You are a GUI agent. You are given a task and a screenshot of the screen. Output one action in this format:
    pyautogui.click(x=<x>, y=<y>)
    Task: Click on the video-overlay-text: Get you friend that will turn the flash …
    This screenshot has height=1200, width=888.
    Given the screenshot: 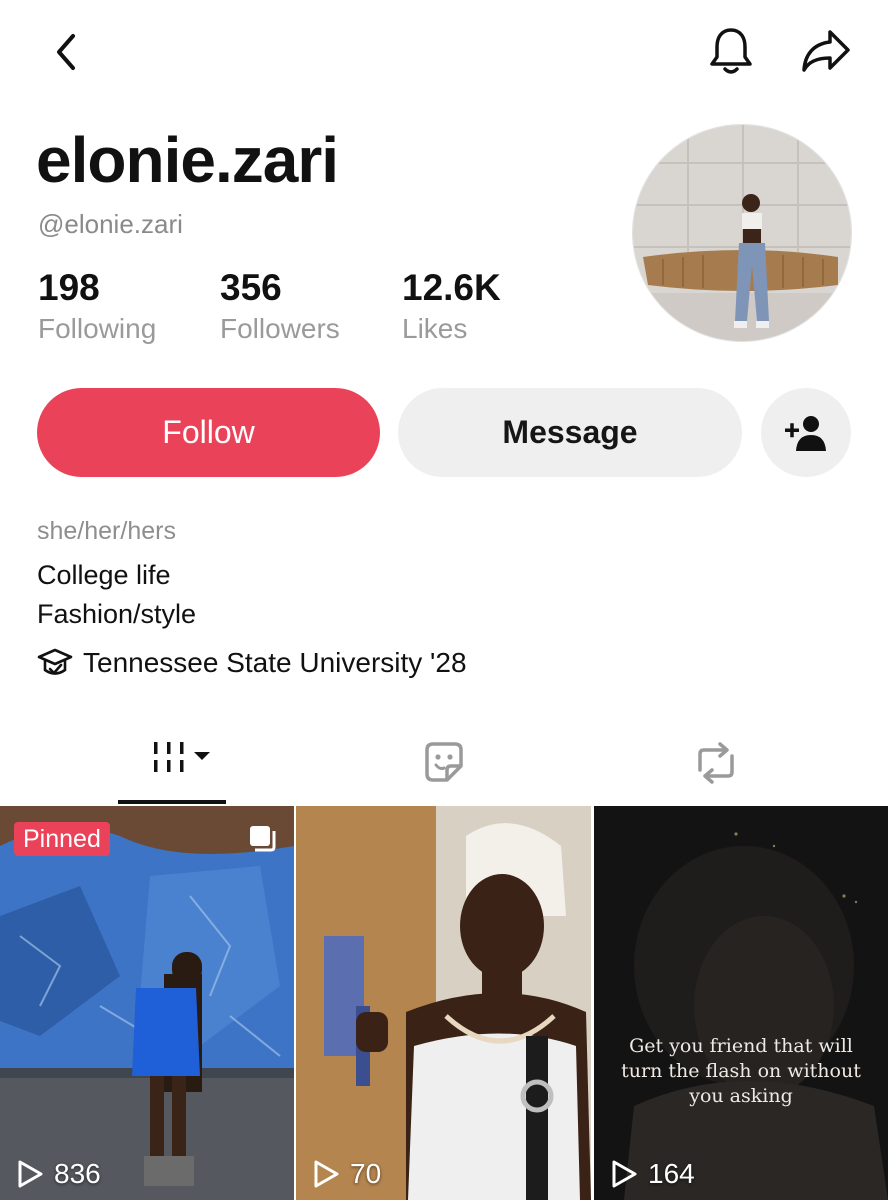 What is the action you would take?
    pyautogui.click(x=741, y=1071)
    